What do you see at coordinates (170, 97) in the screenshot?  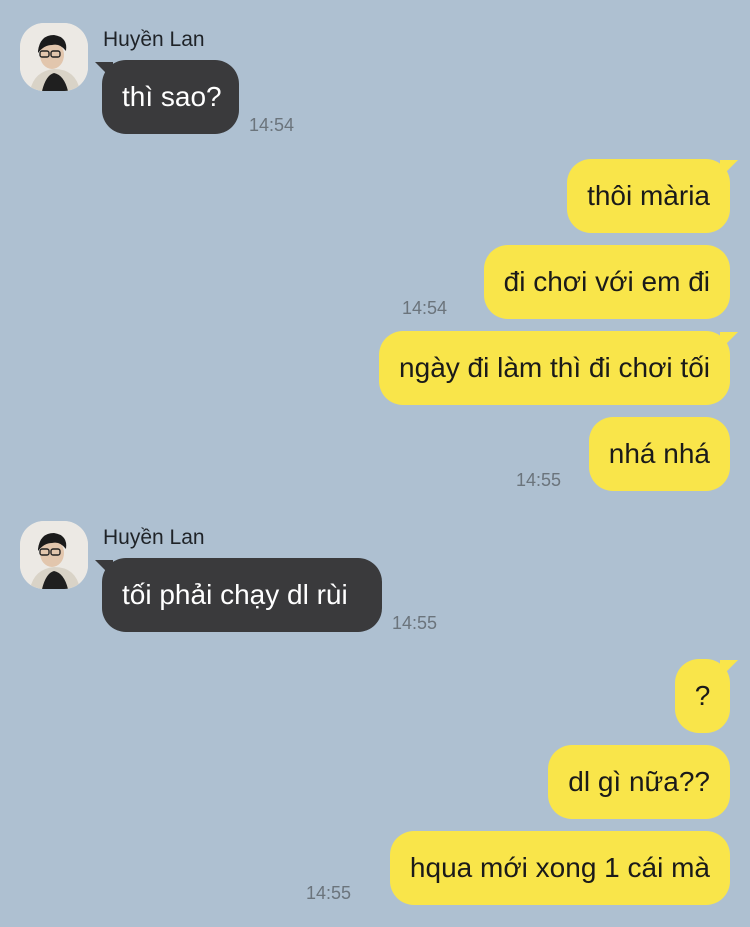 I see `incoming-message: thì sao?` at bounding box center [170, 97].